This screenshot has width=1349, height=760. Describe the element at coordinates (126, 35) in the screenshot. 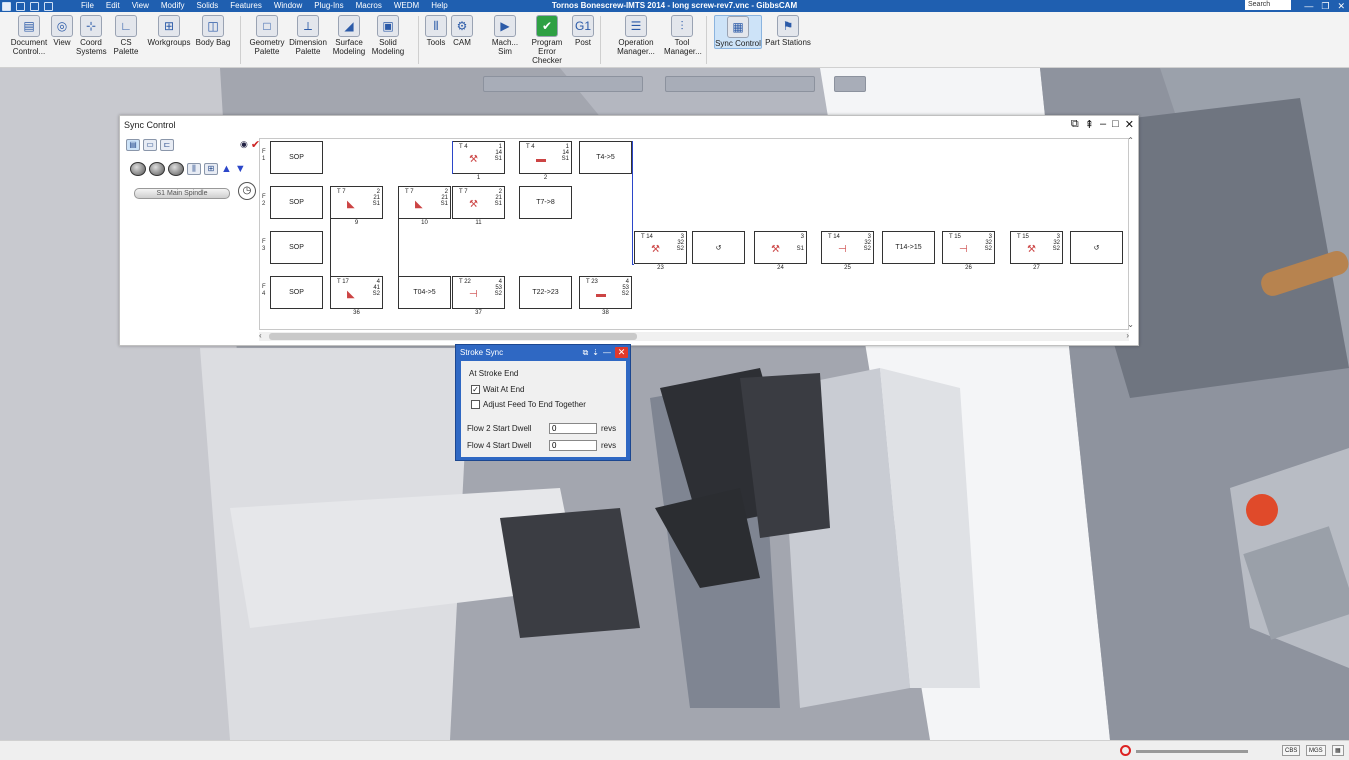

I see `cs-palette-button: ∟ CS Palette` at that location.